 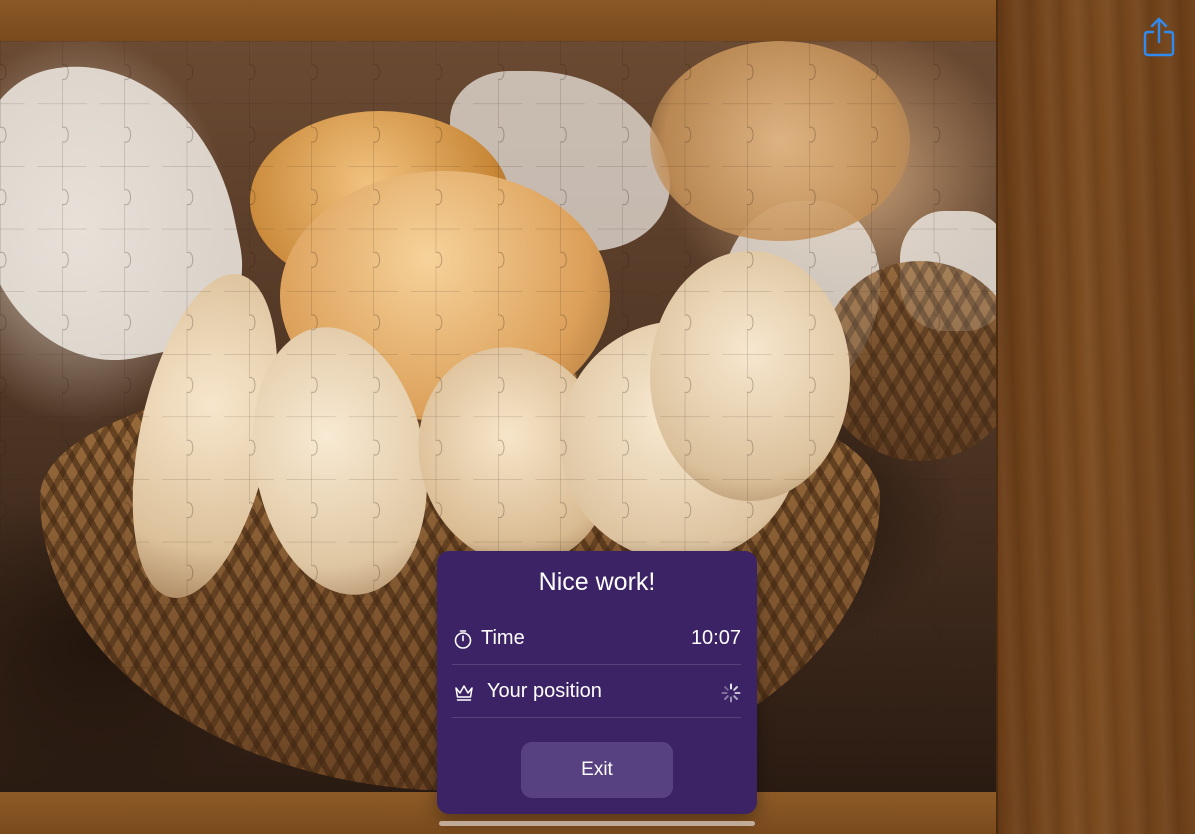 I want to click on bread-roll-background, so click(x=780, y=141).